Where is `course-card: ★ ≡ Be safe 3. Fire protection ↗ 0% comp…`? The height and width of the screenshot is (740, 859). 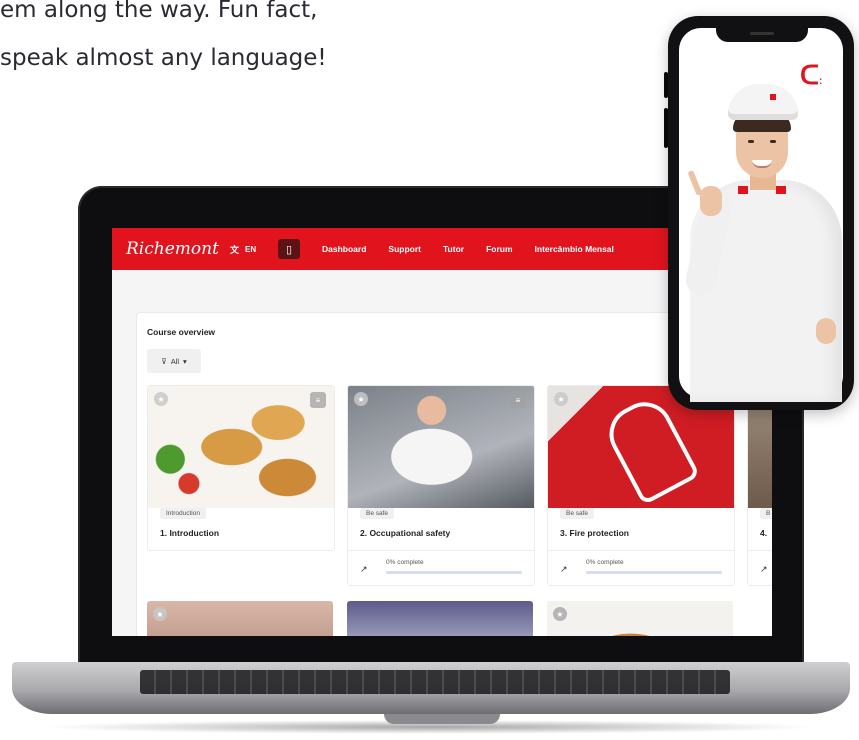
course-card: ★ ≡ Be safe 3. Fire protection ↗ 0% comp… is located at coordinates (641, 485).